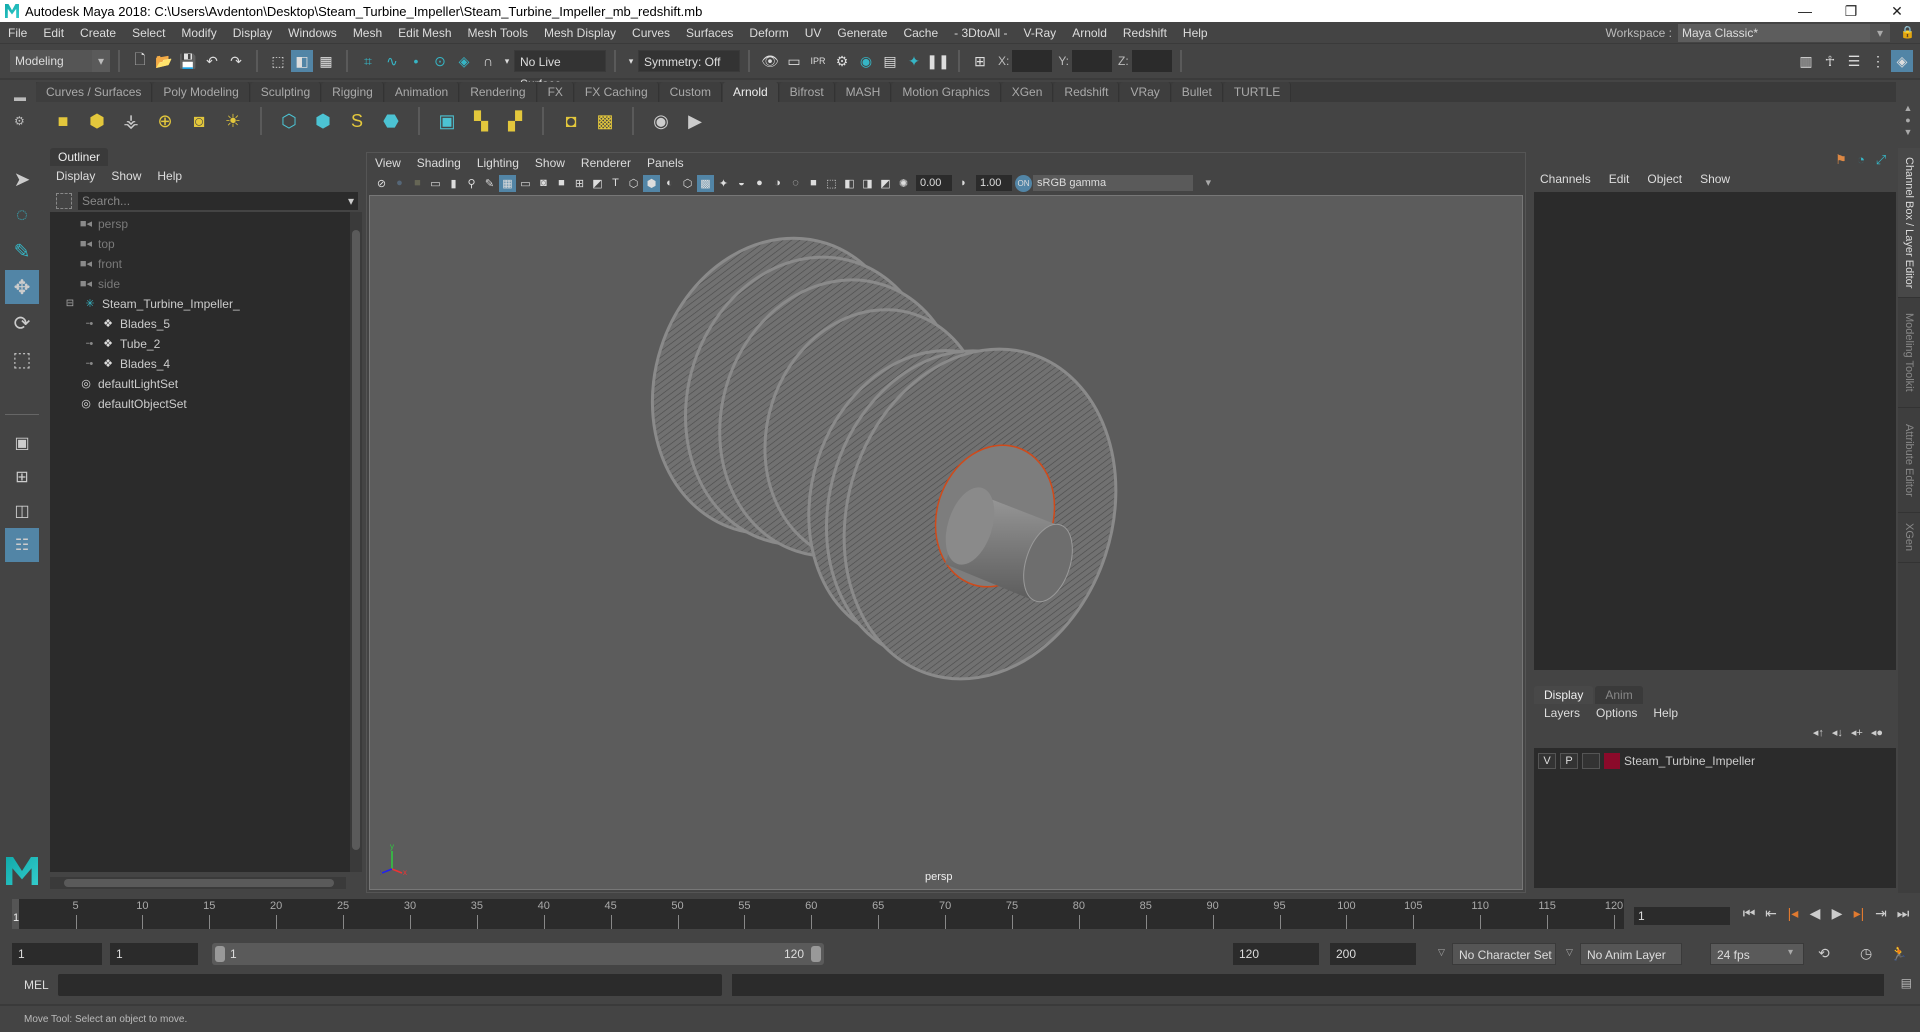  Describe the element at coordinates (1619, 695) in the screenshot. I see `layer-tab-anim: Anim` at that location.